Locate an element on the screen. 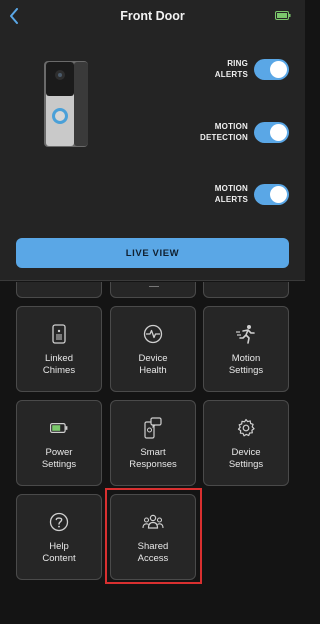 This screenshot has width=320, height=624. tile-label: Smart Responses is located at coordinates (153, 458).